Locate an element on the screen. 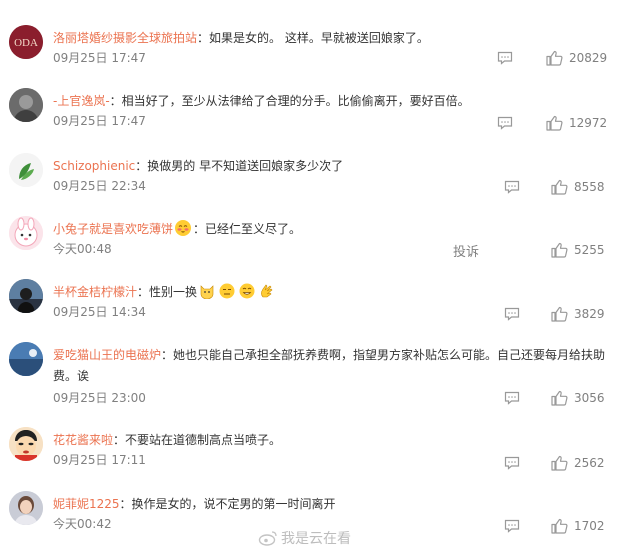  like-count: 3829 is located at coordinates (589, 314).